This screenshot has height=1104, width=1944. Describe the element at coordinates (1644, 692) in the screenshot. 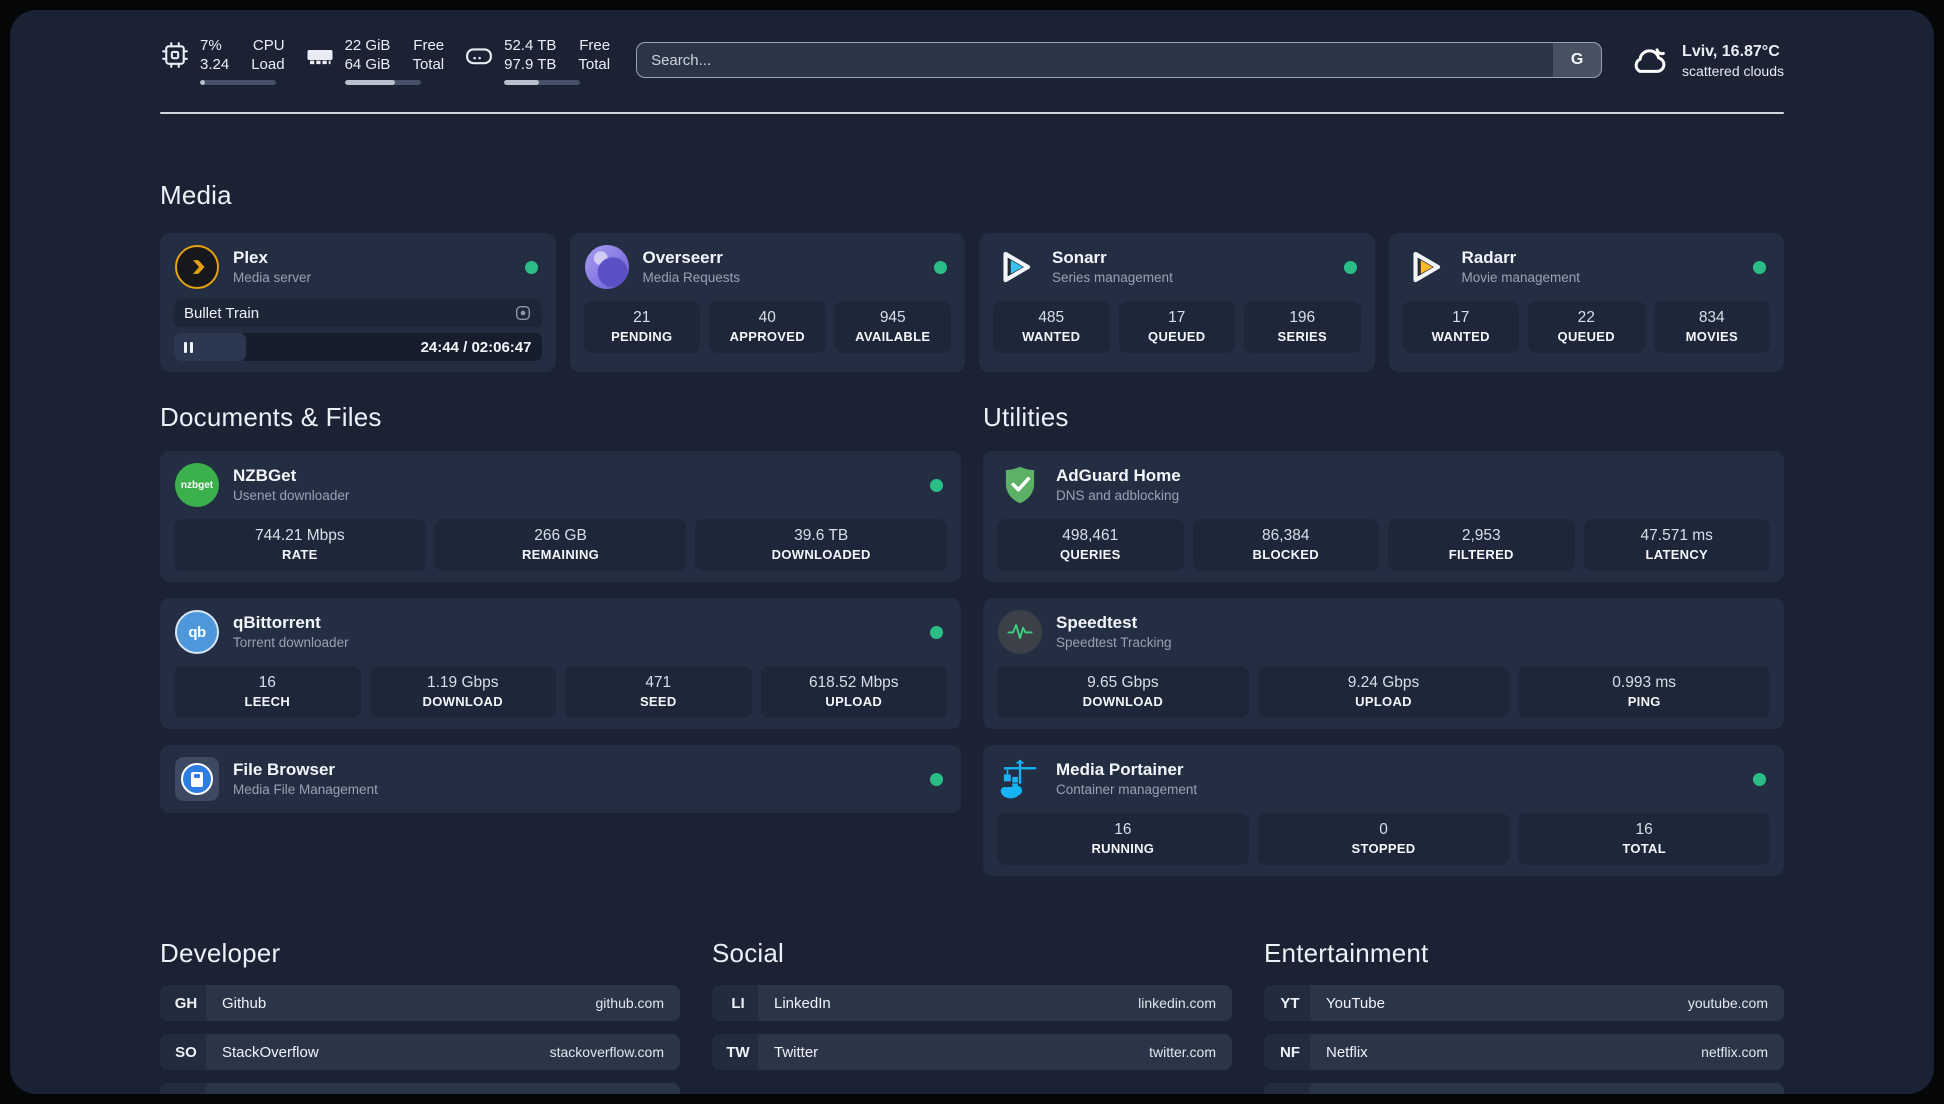

I see `stat-box: 0.993 ms PING` at that location.